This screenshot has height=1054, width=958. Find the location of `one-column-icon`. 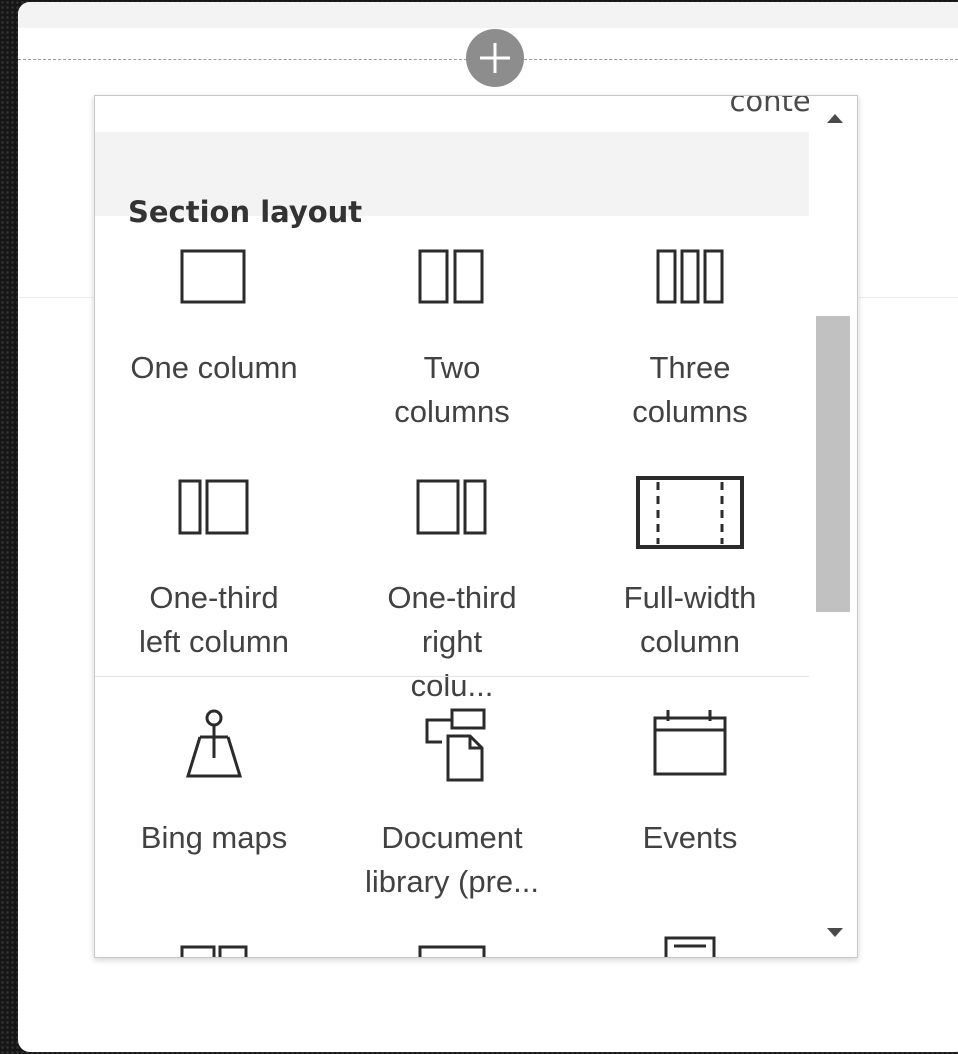

one-column-icon is located at coordinates (213, 276).